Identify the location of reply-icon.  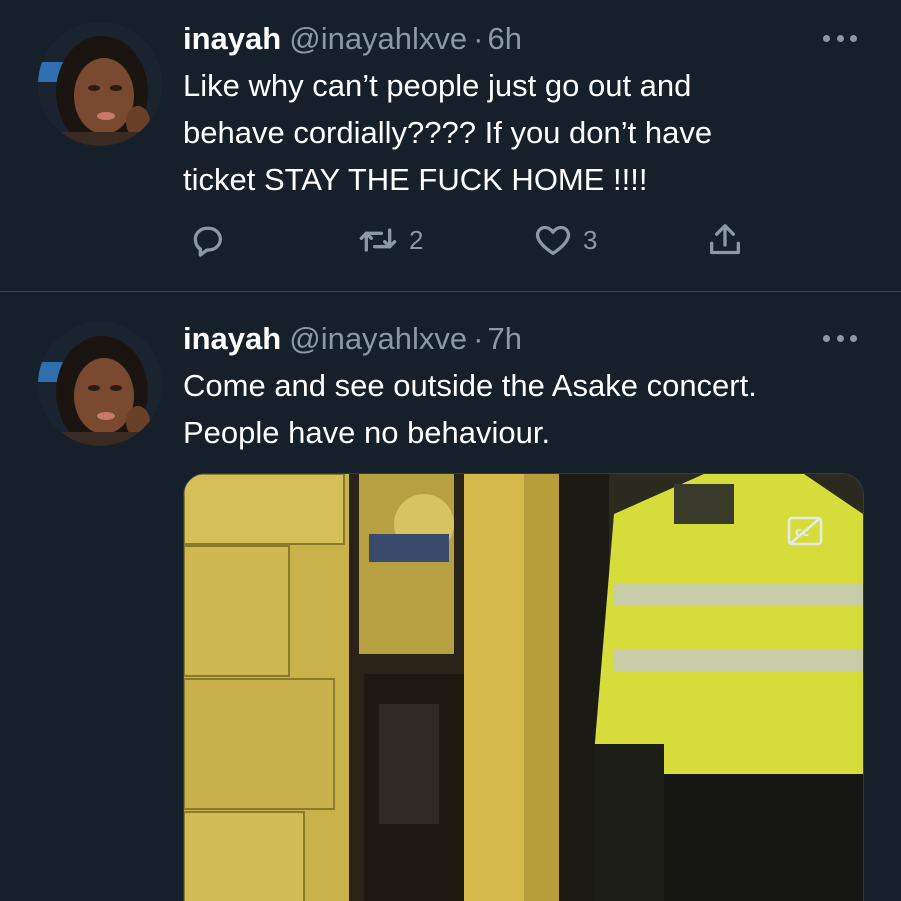
(207, 240).